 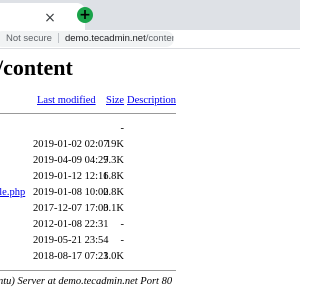 I want to click on address-bar: Not secure demo.tecadmin.net/content/, so click(x=87, y=39).